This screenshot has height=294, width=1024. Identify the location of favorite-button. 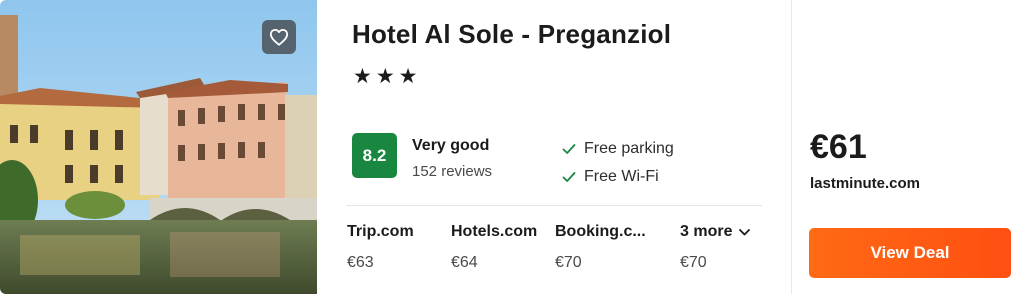
(279, 37).